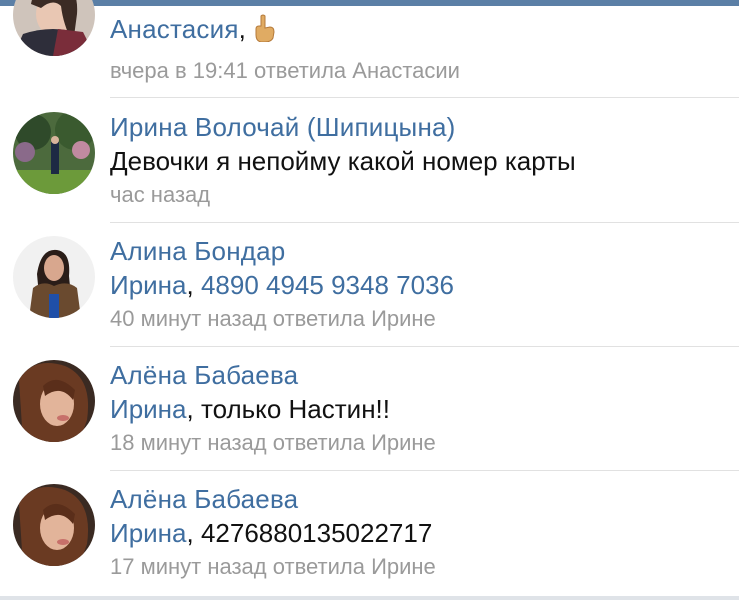 This screenshot has height=600, width=739. Describe the element at coordinates (283, 127) in the screenshot. I see `comment-author: Ирина Волочай (Шипицына)` at that location.